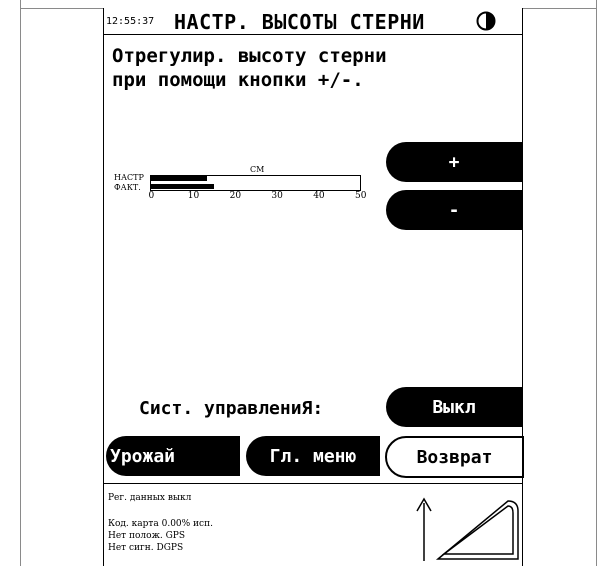 The image size is (604, 566). I want to click on gauge-tick-label: 30, so click(277, 196).